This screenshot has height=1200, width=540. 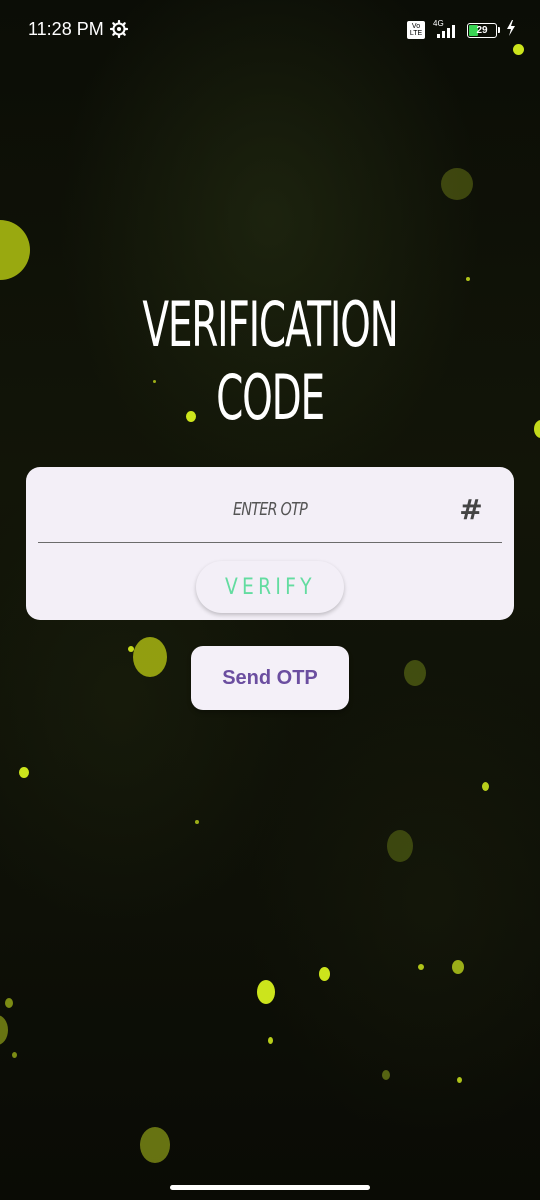 I want to click on status-icons: Vo LTE 4G 29, so click(x=461, y=29).